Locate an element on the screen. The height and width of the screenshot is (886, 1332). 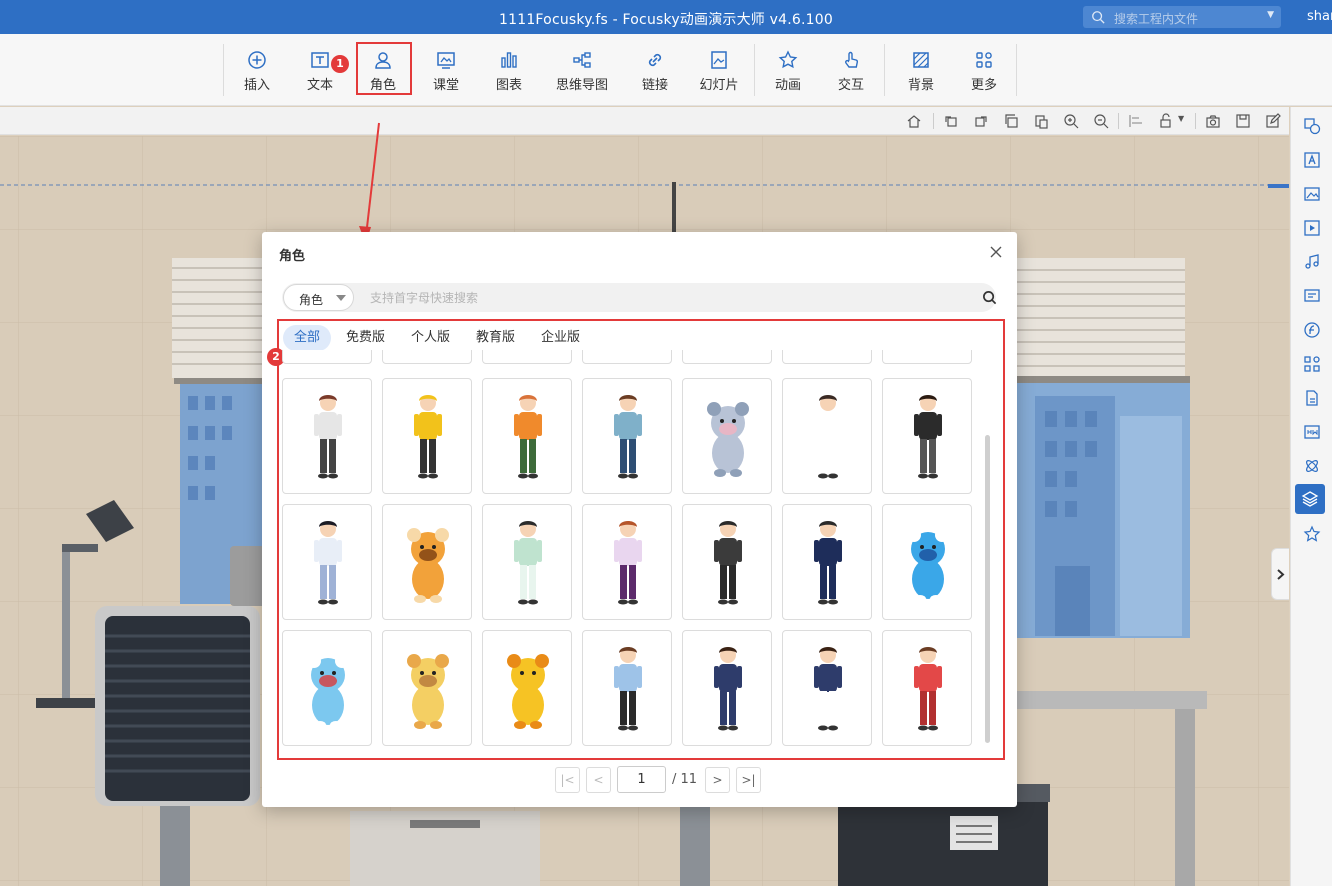
align-icon is located at coordinates (1136, 121).